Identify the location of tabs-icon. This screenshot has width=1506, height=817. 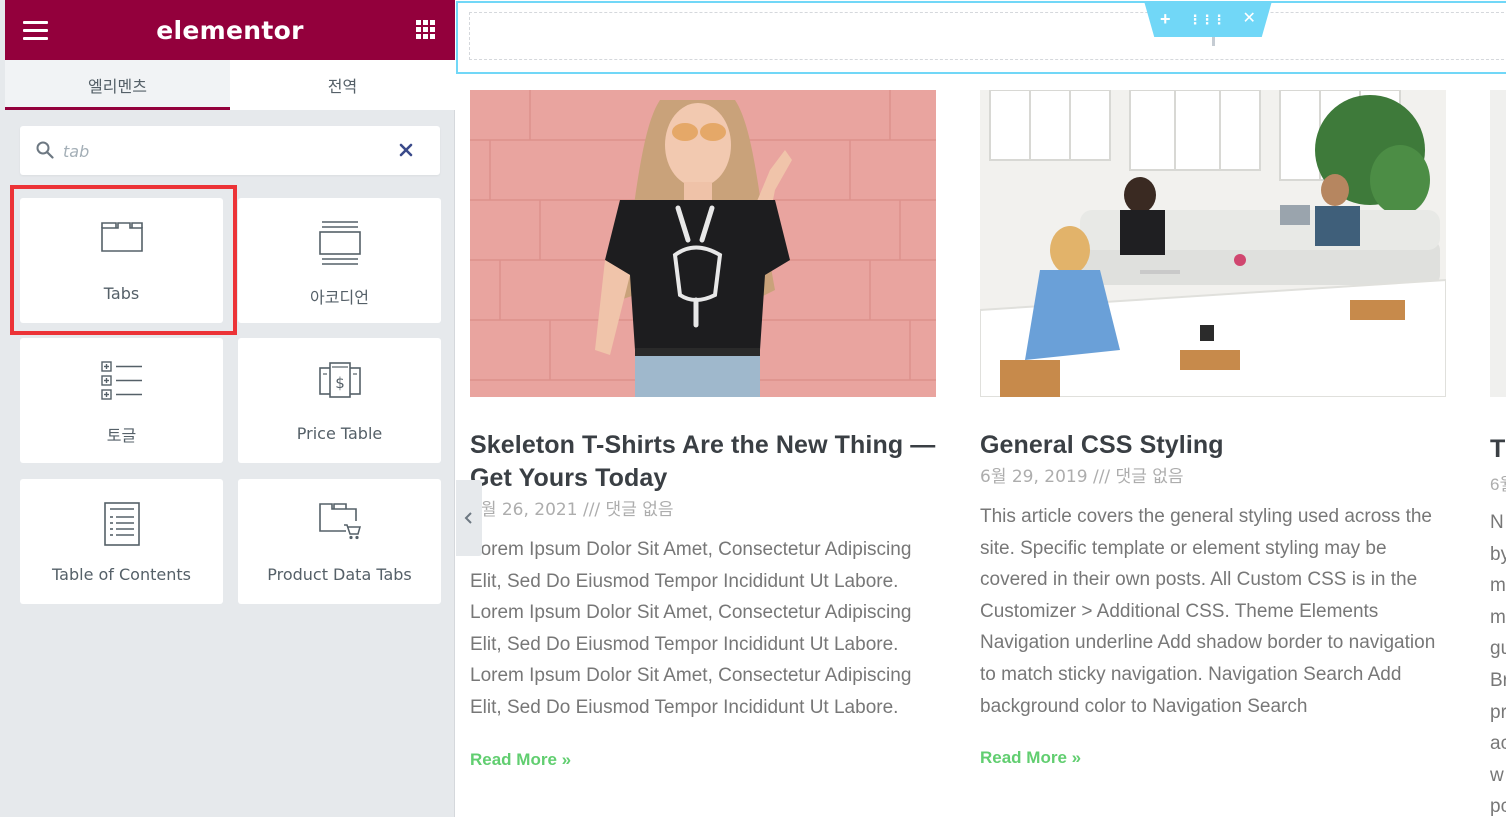
(121, 237).